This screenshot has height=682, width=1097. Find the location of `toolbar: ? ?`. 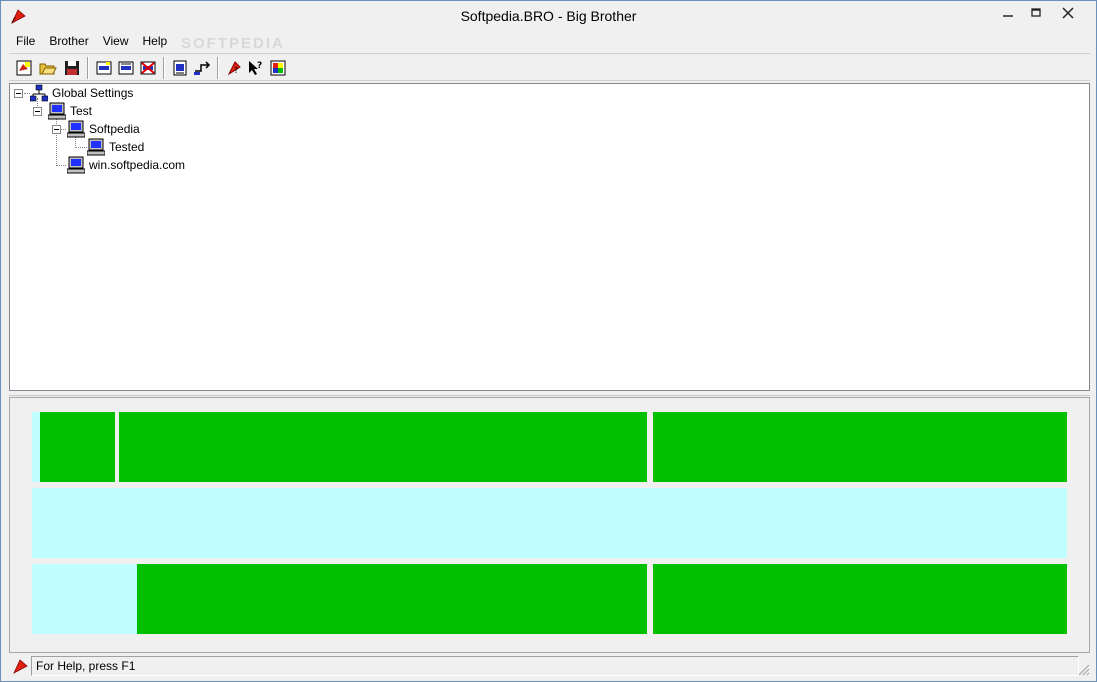

toolbar: ? ? is located at coordinates (549, 67).